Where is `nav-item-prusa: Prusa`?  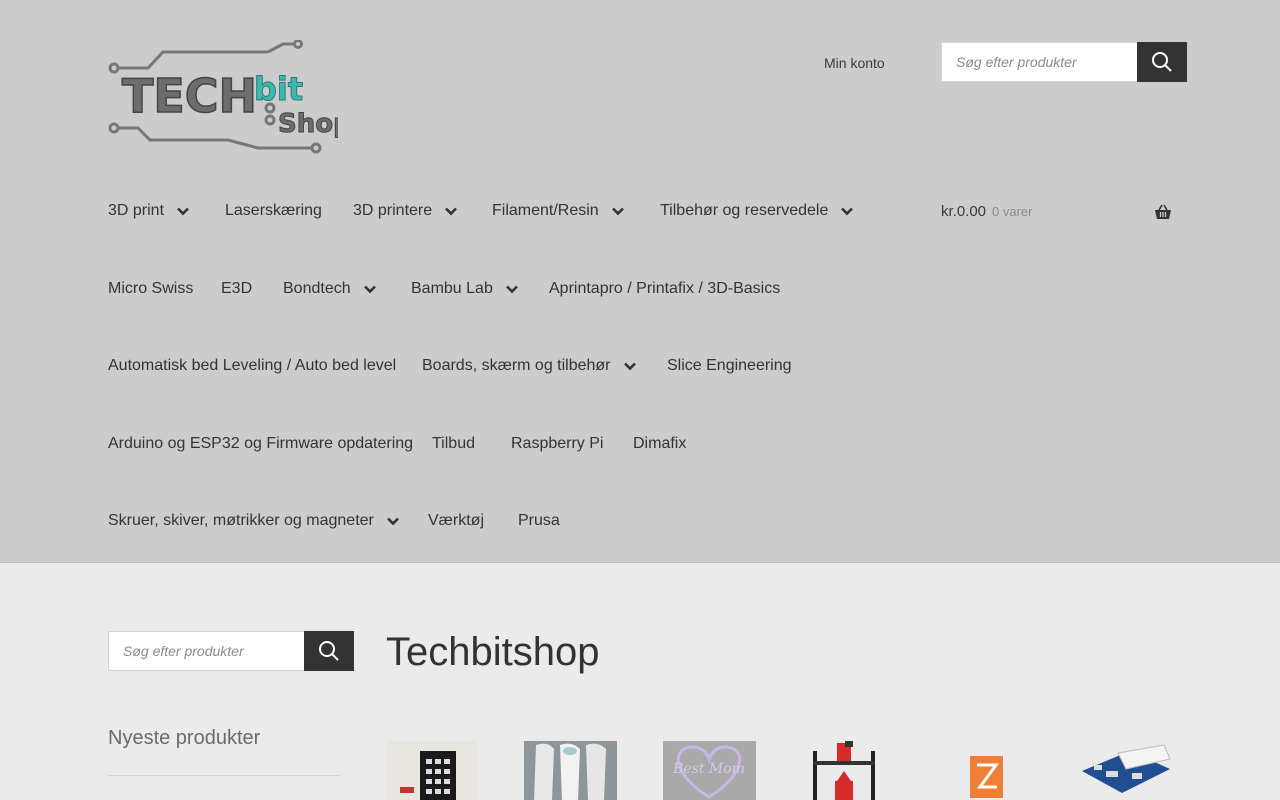 nav-item-prusa: Prusa is located at coordinates (539, 521).